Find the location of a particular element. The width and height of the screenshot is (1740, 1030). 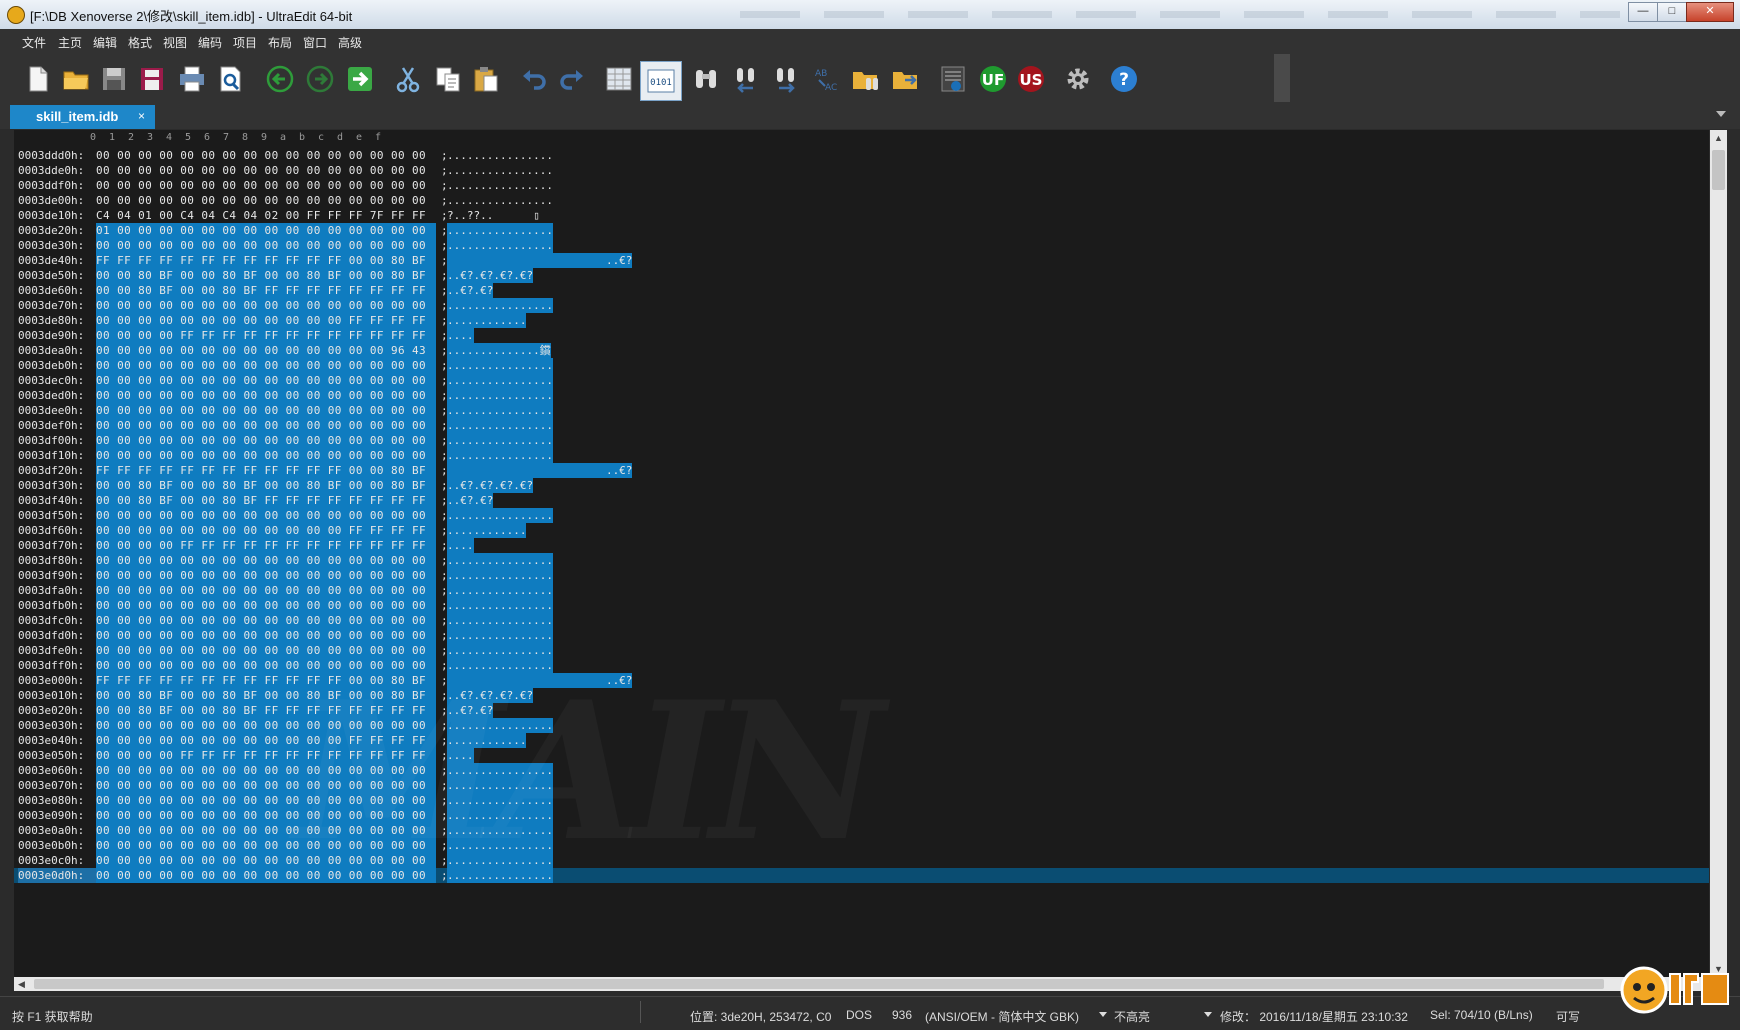

horizontal-scrollbar: ◀ is located at coordinates (862, 984).